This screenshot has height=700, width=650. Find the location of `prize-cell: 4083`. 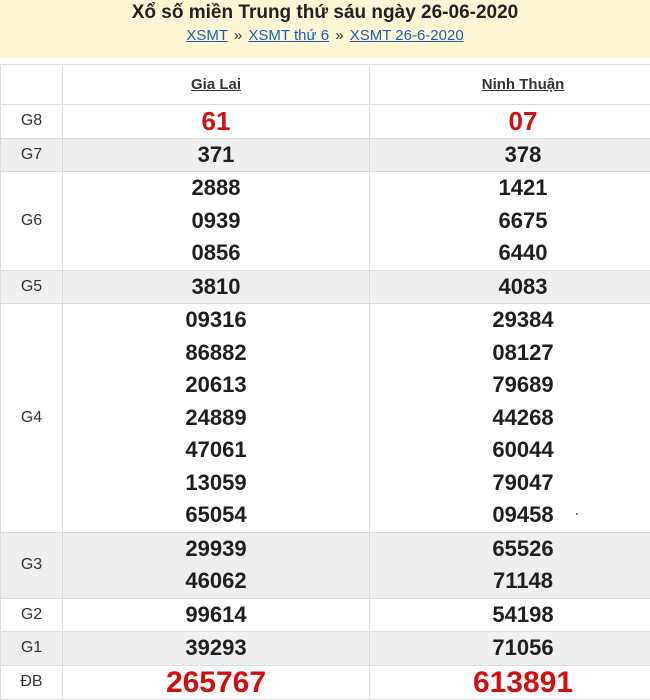

prize-cell: 4083 is located at coordinates (510, 287).